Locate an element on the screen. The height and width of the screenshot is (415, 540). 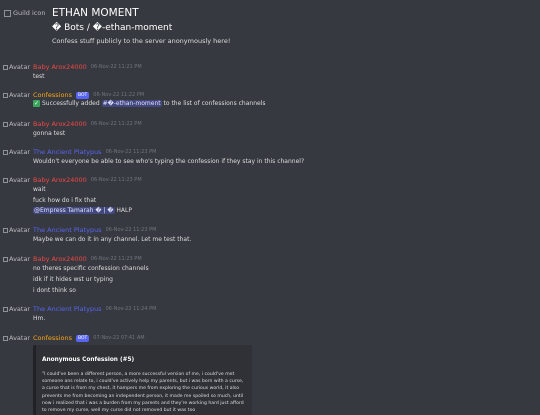
message-content: i dont think so is located at coordinates (54, 290).